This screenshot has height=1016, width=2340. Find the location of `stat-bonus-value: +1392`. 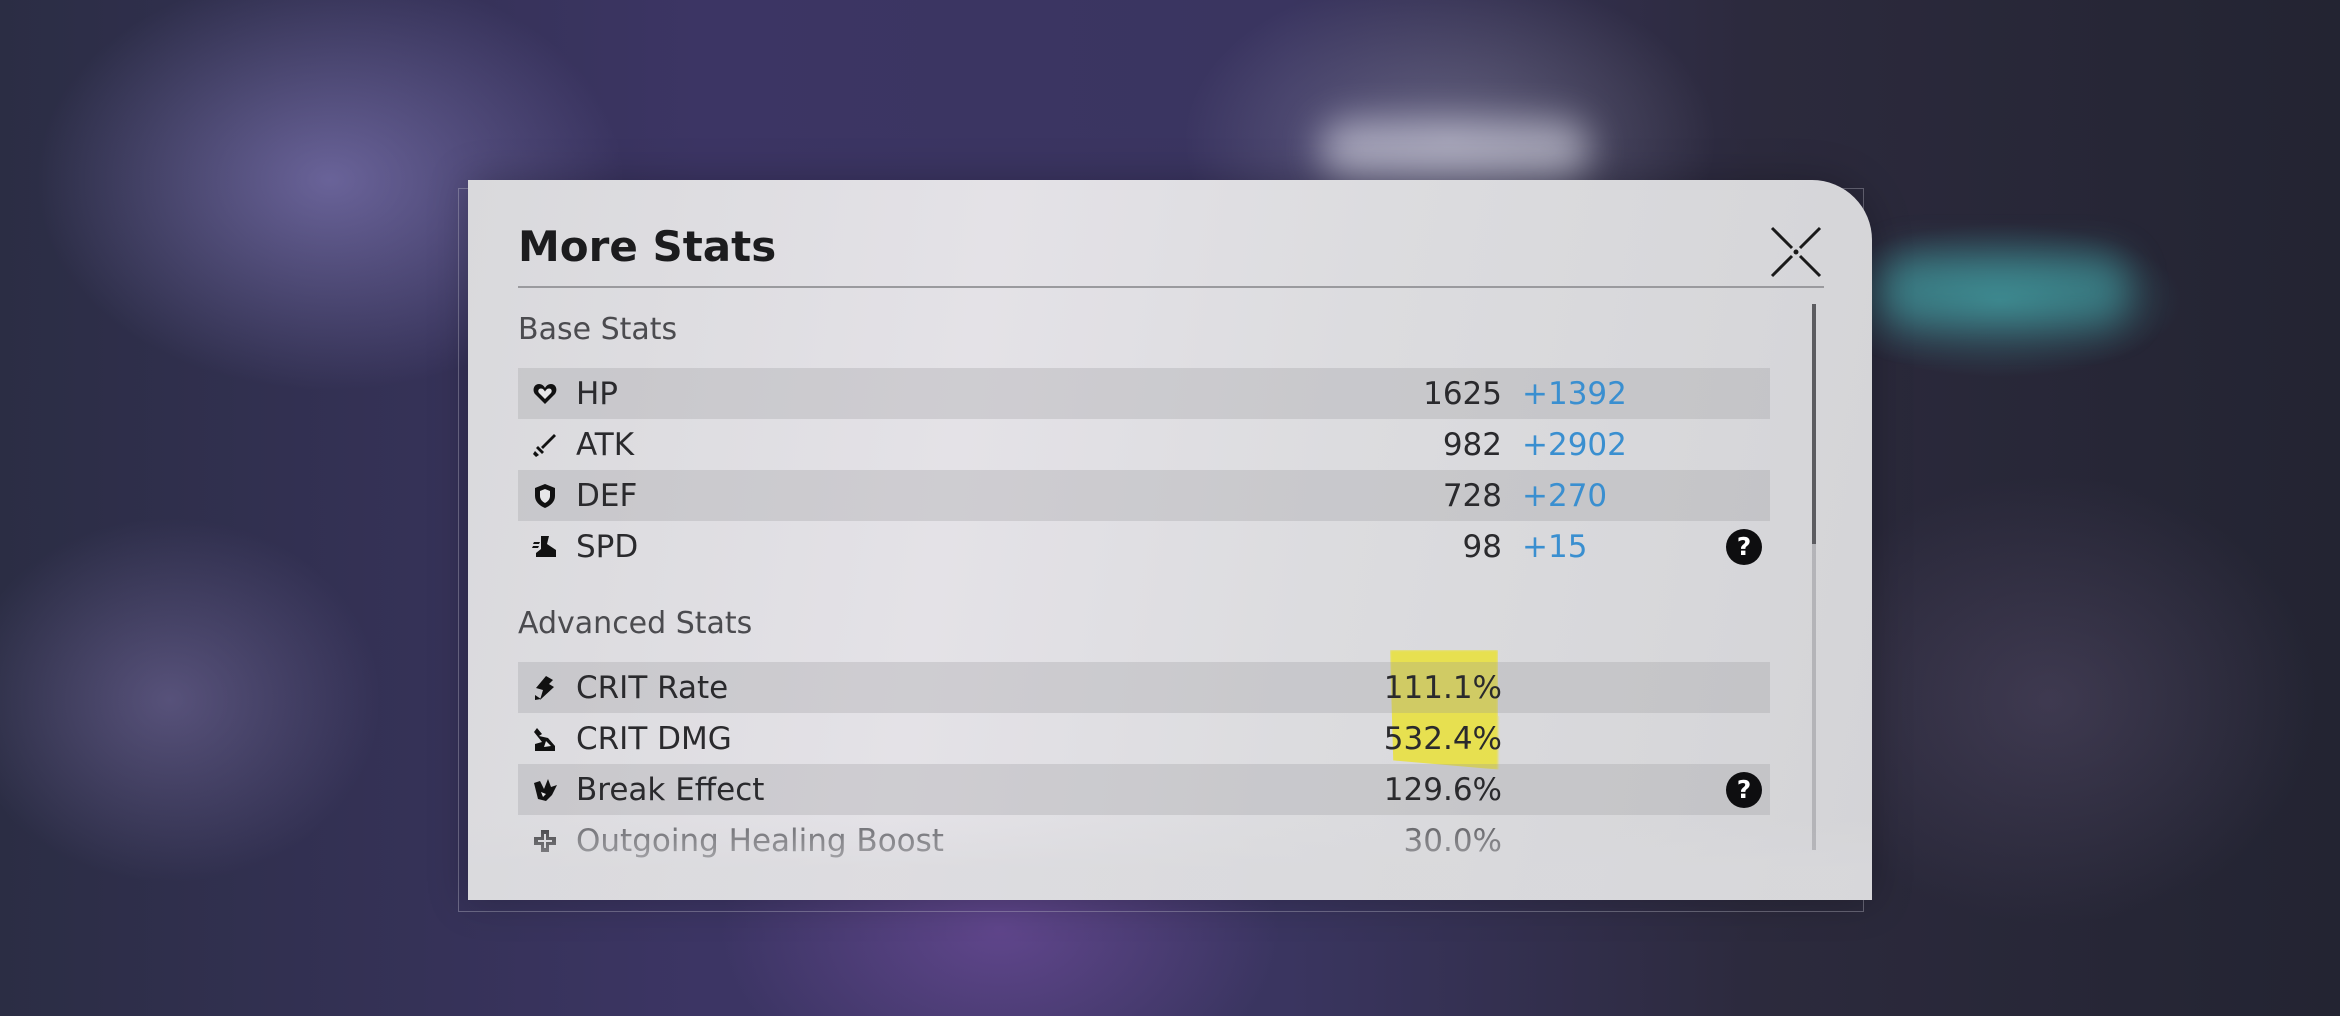

stat-bonus-value: +1392 is located at coordinates (1574, 393).